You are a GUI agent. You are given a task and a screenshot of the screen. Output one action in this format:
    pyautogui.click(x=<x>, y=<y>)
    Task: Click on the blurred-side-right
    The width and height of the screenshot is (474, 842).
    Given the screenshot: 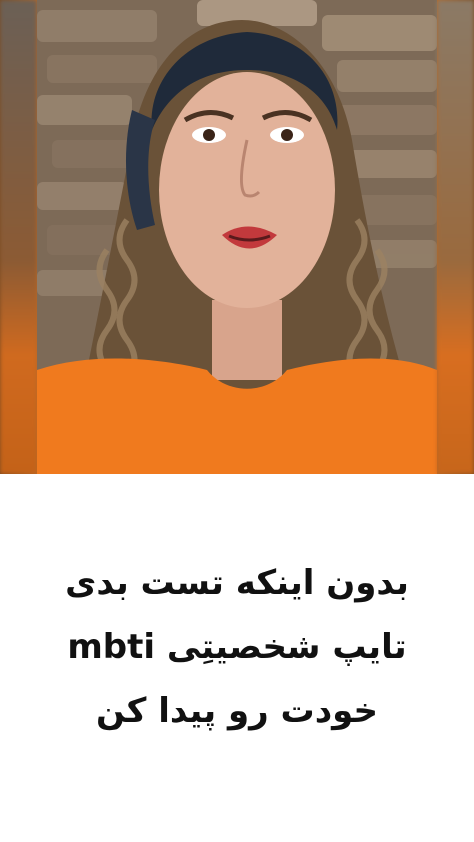 What is the action you would take?
    pyautogui.click(x=455, y=237)
    